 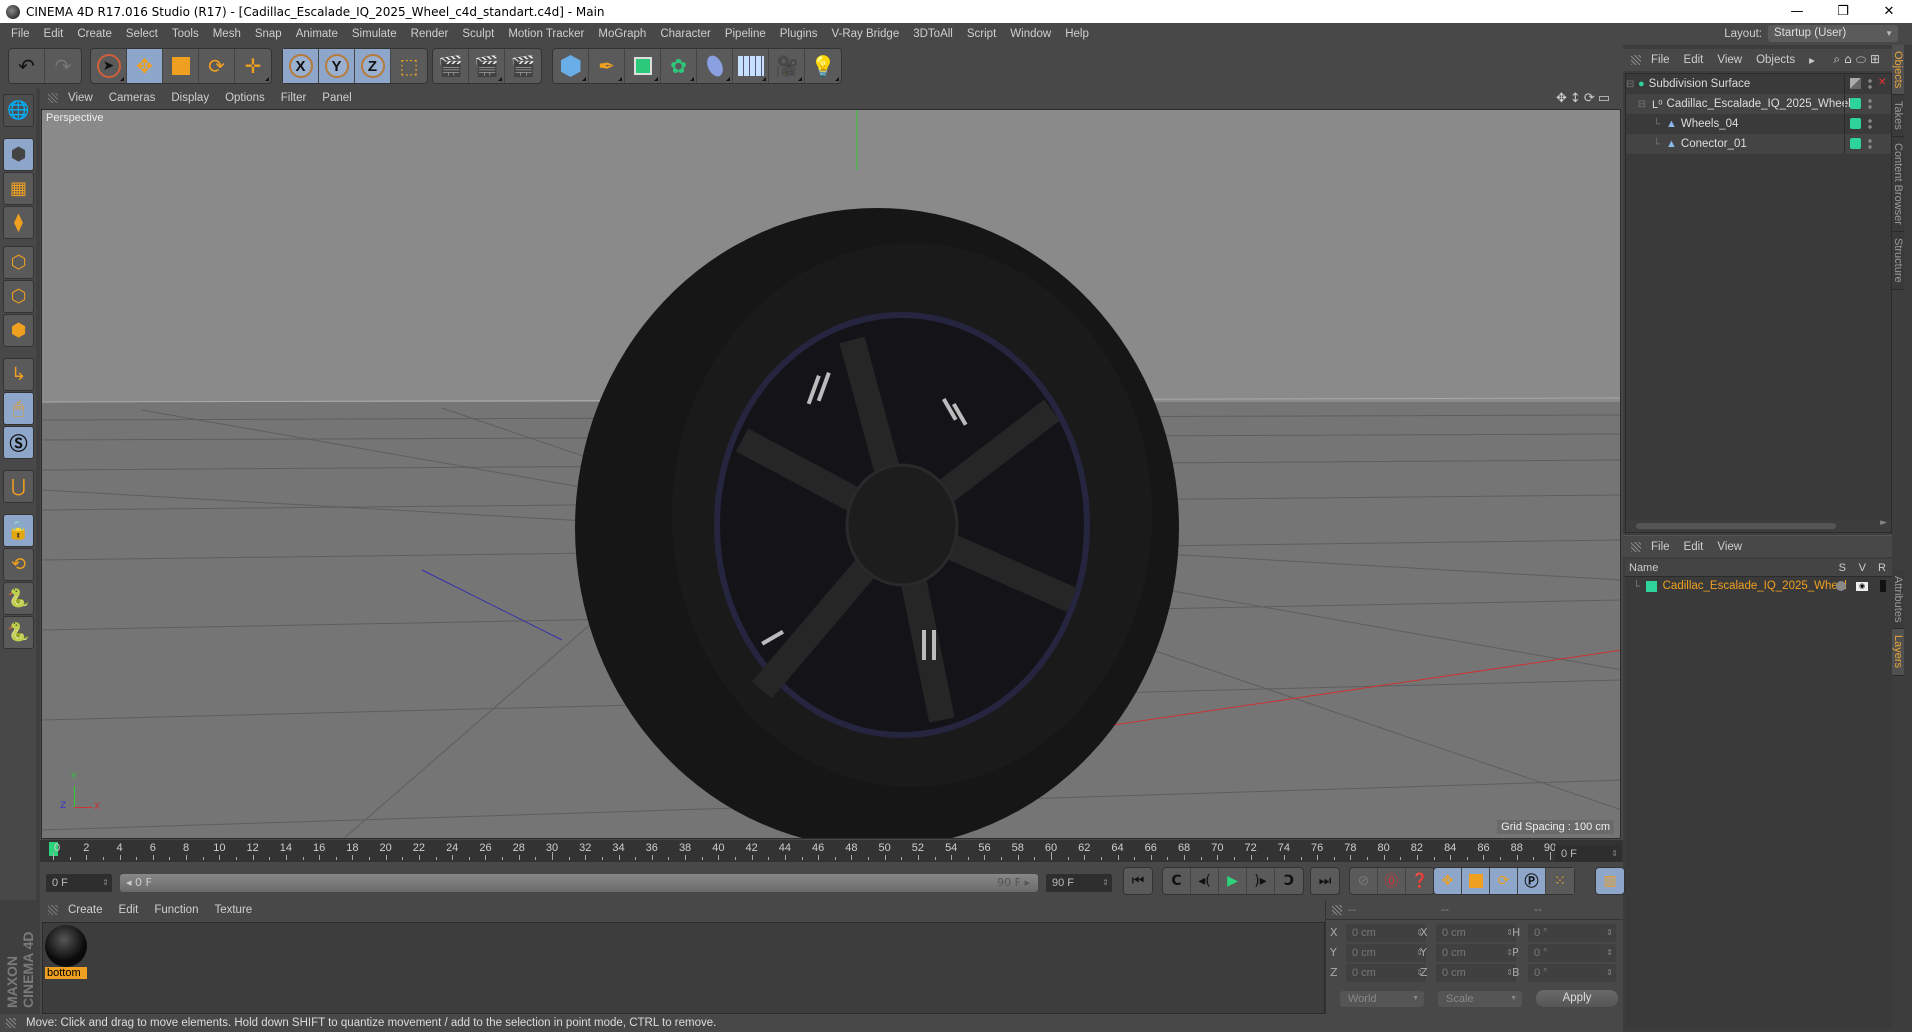 What do you see at coordinates (1177, 881) in the screenshot?
I see `previous-key-button: C` at bounding box center [1177, 881].